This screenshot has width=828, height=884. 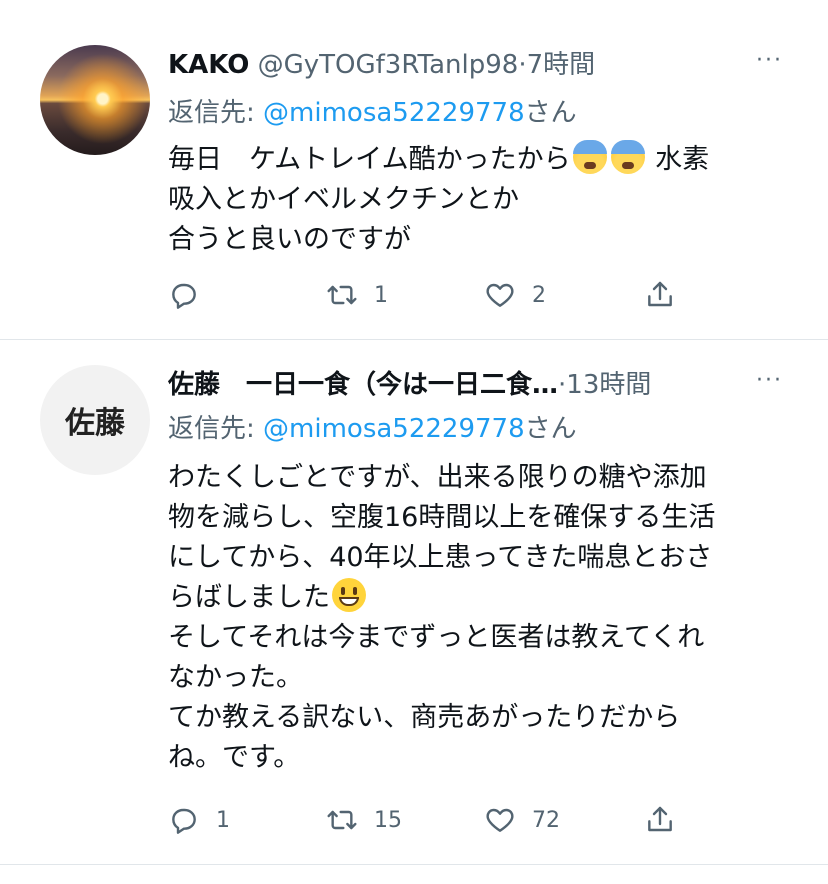 I want to click on body-line: そしてそれは今までずっと医者は教えてくれ, so click(x=436, y=637).